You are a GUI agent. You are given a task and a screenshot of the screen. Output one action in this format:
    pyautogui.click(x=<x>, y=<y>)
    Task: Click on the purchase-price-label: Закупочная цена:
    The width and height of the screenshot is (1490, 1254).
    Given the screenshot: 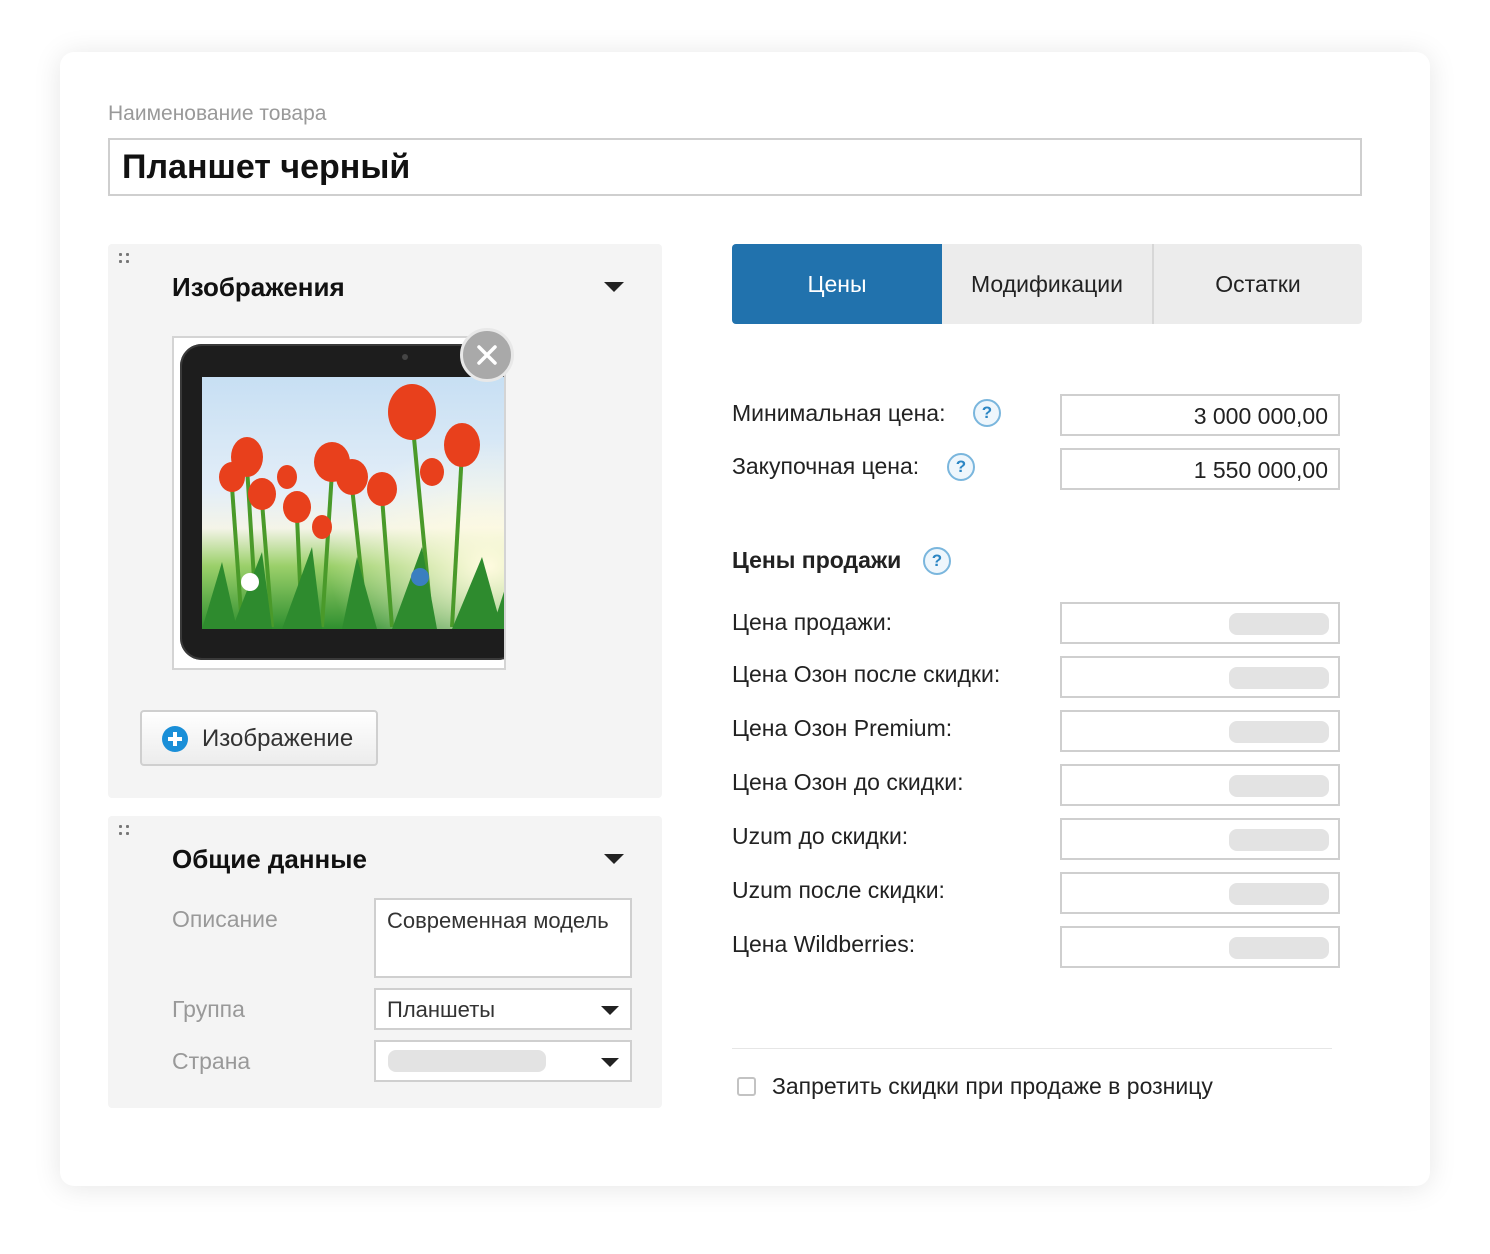 What is the action you would take?
    pyautogui.click(x=826, y=466)
    